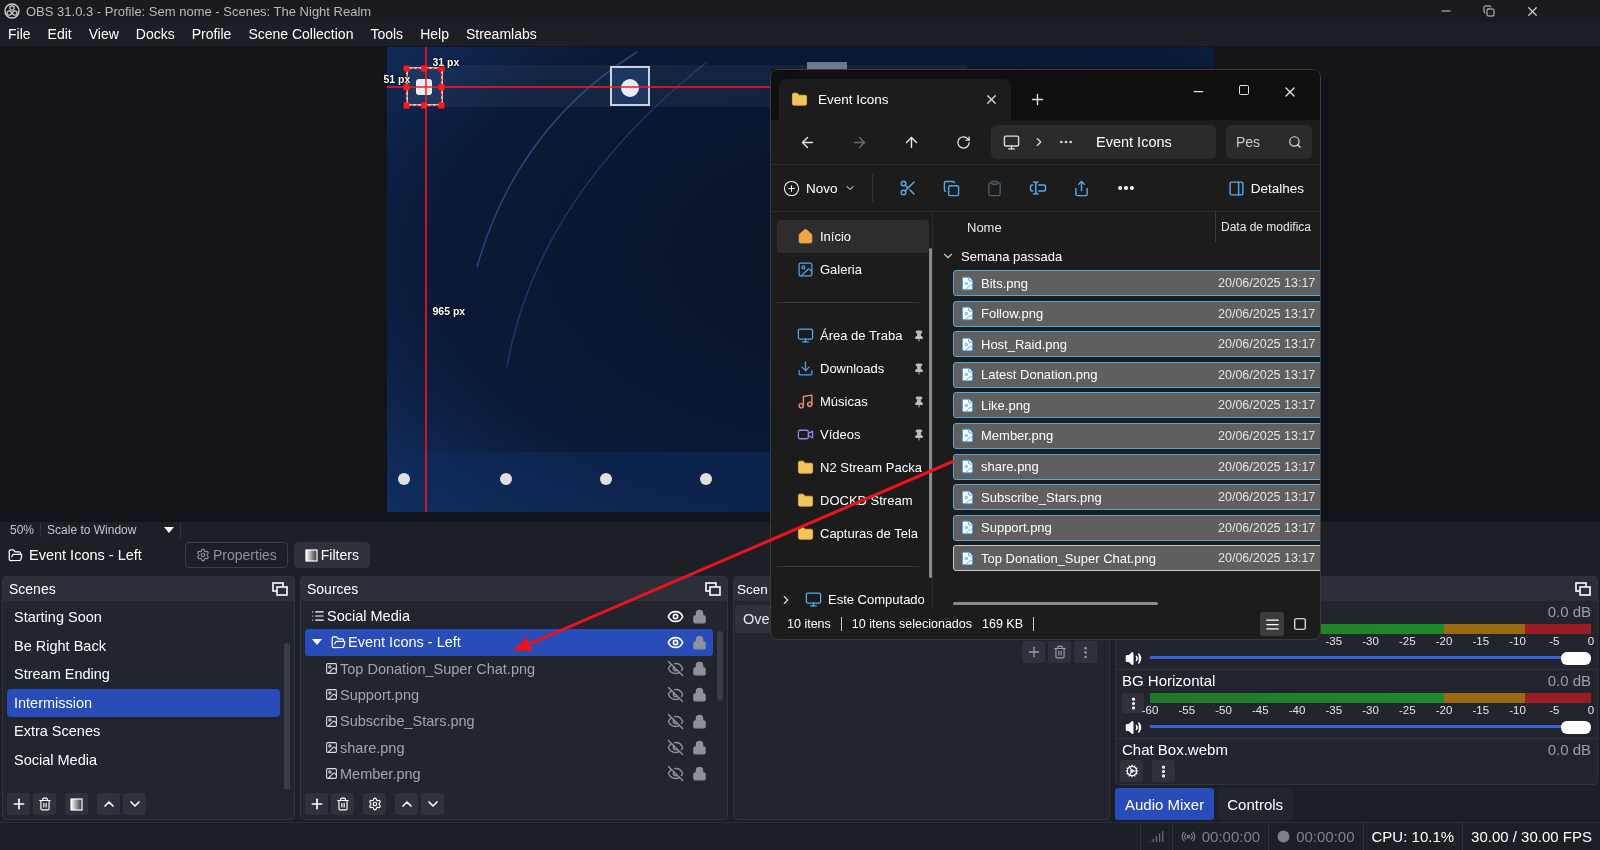 This screenshot has width=1600, height=850. What do you see at coordinates (1136, 497) in the screenshot?
I see `file-row: Subscribe_Stars.png 20/06/2025 13:17` at bounding box center [1136, 497].